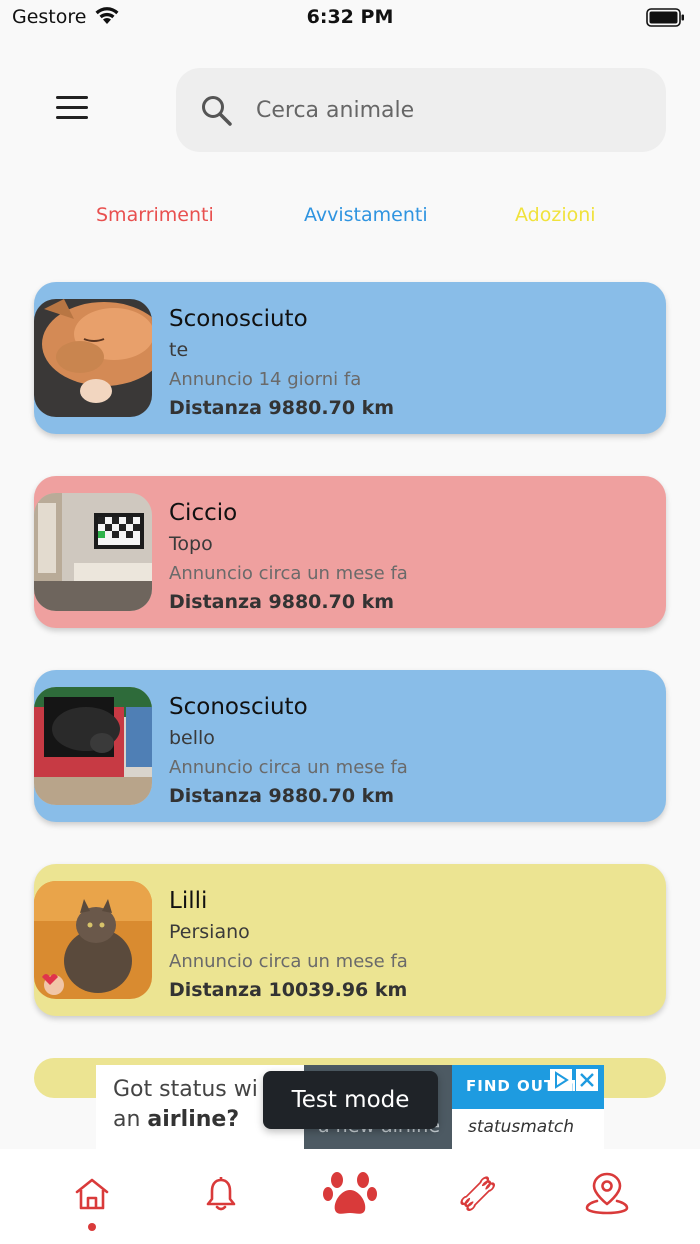  I want to click on nav-bone, so click(478, 1196).